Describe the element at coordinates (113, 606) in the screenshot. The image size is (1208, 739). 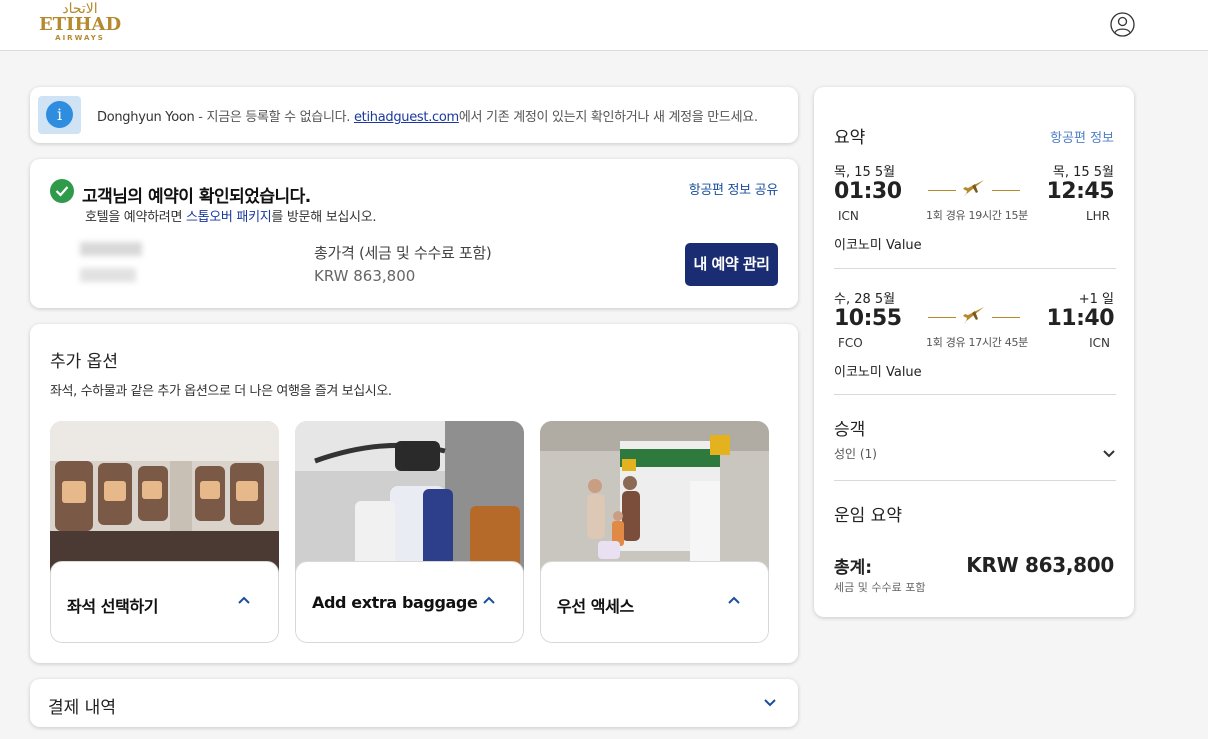
I see `seat-selection-label: 좌석 선택하기` at that location.